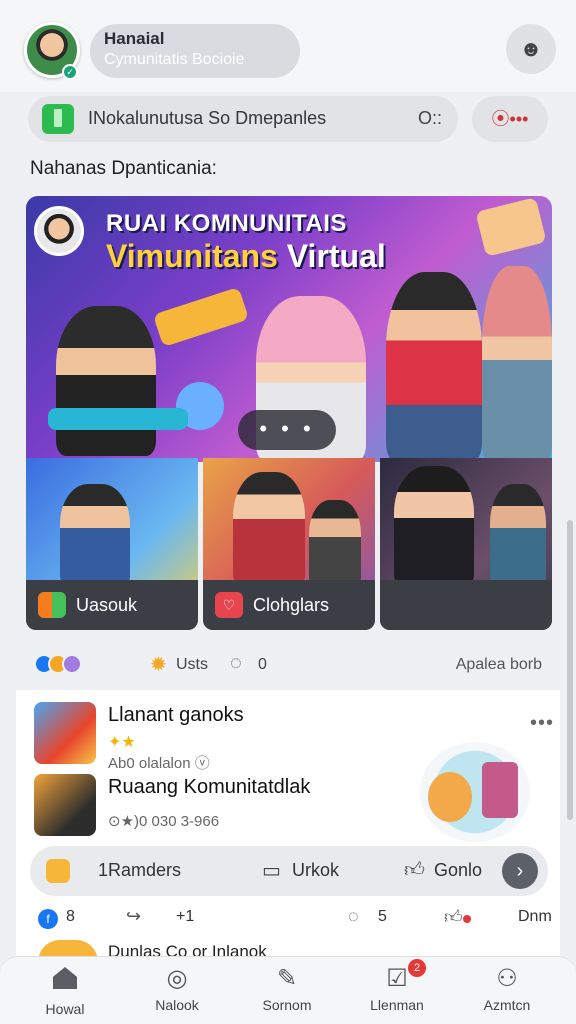 This screenshot has height=1024, width=576. I want to click on hero-title-a: Vimunitans, so click(196, 256).